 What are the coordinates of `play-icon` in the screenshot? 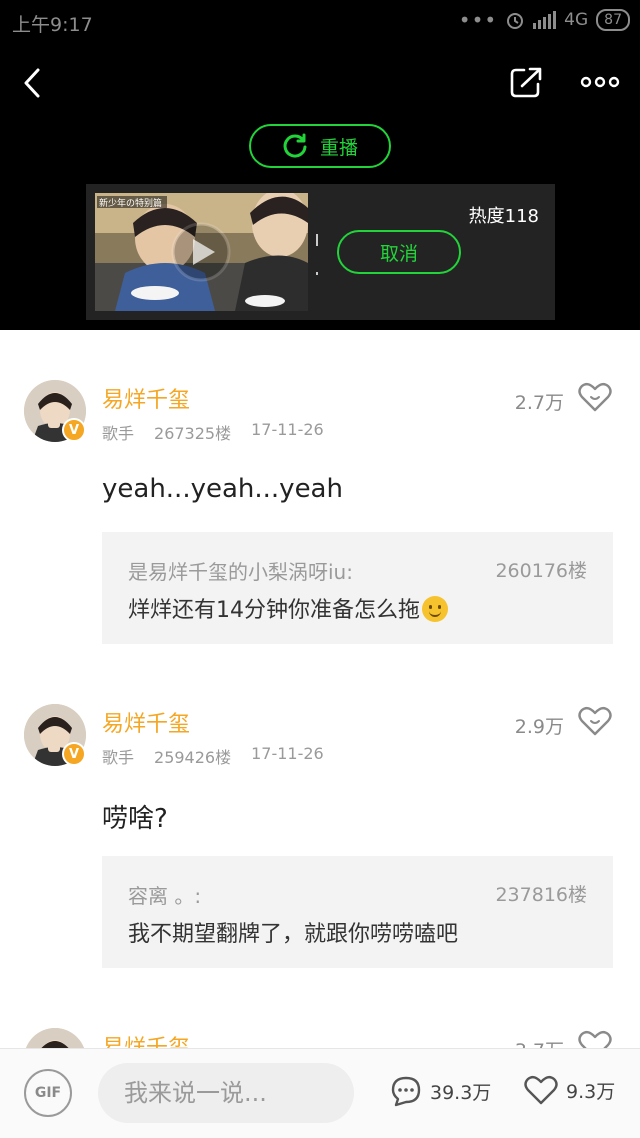 It's located at (201, 252).